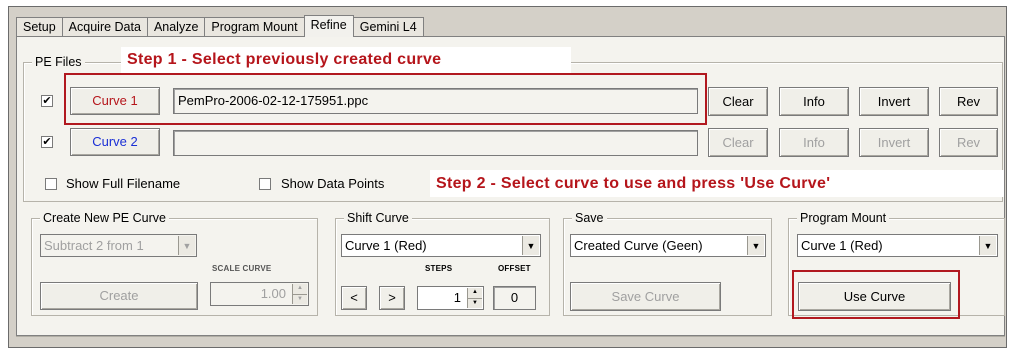  Describe the element at coordinates (738, 101) in the screenshot. I see `curve1-clear-button: Clear` at that location.